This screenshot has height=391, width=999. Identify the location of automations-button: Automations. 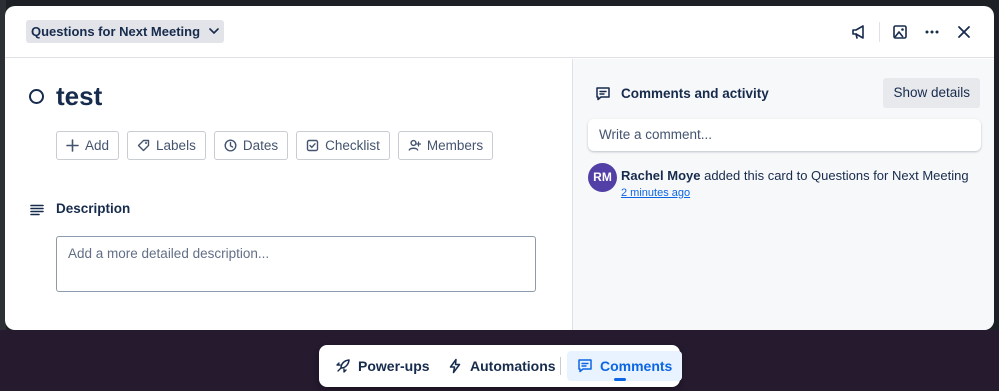
(501, 366).